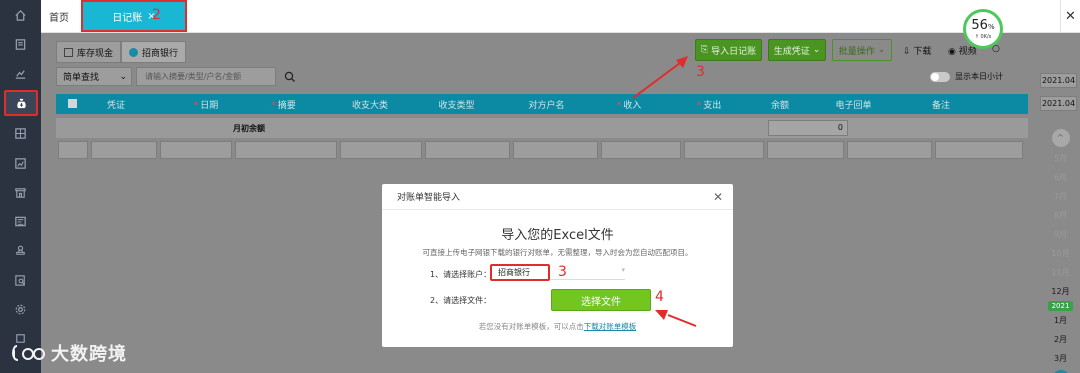 The width and height of the screenshot is (1080, 373). What do you see at coordinates (791, 51) in the screenshot?
I see `generate-voucher-label: 生成凭证` at bounding box center [791, 51].